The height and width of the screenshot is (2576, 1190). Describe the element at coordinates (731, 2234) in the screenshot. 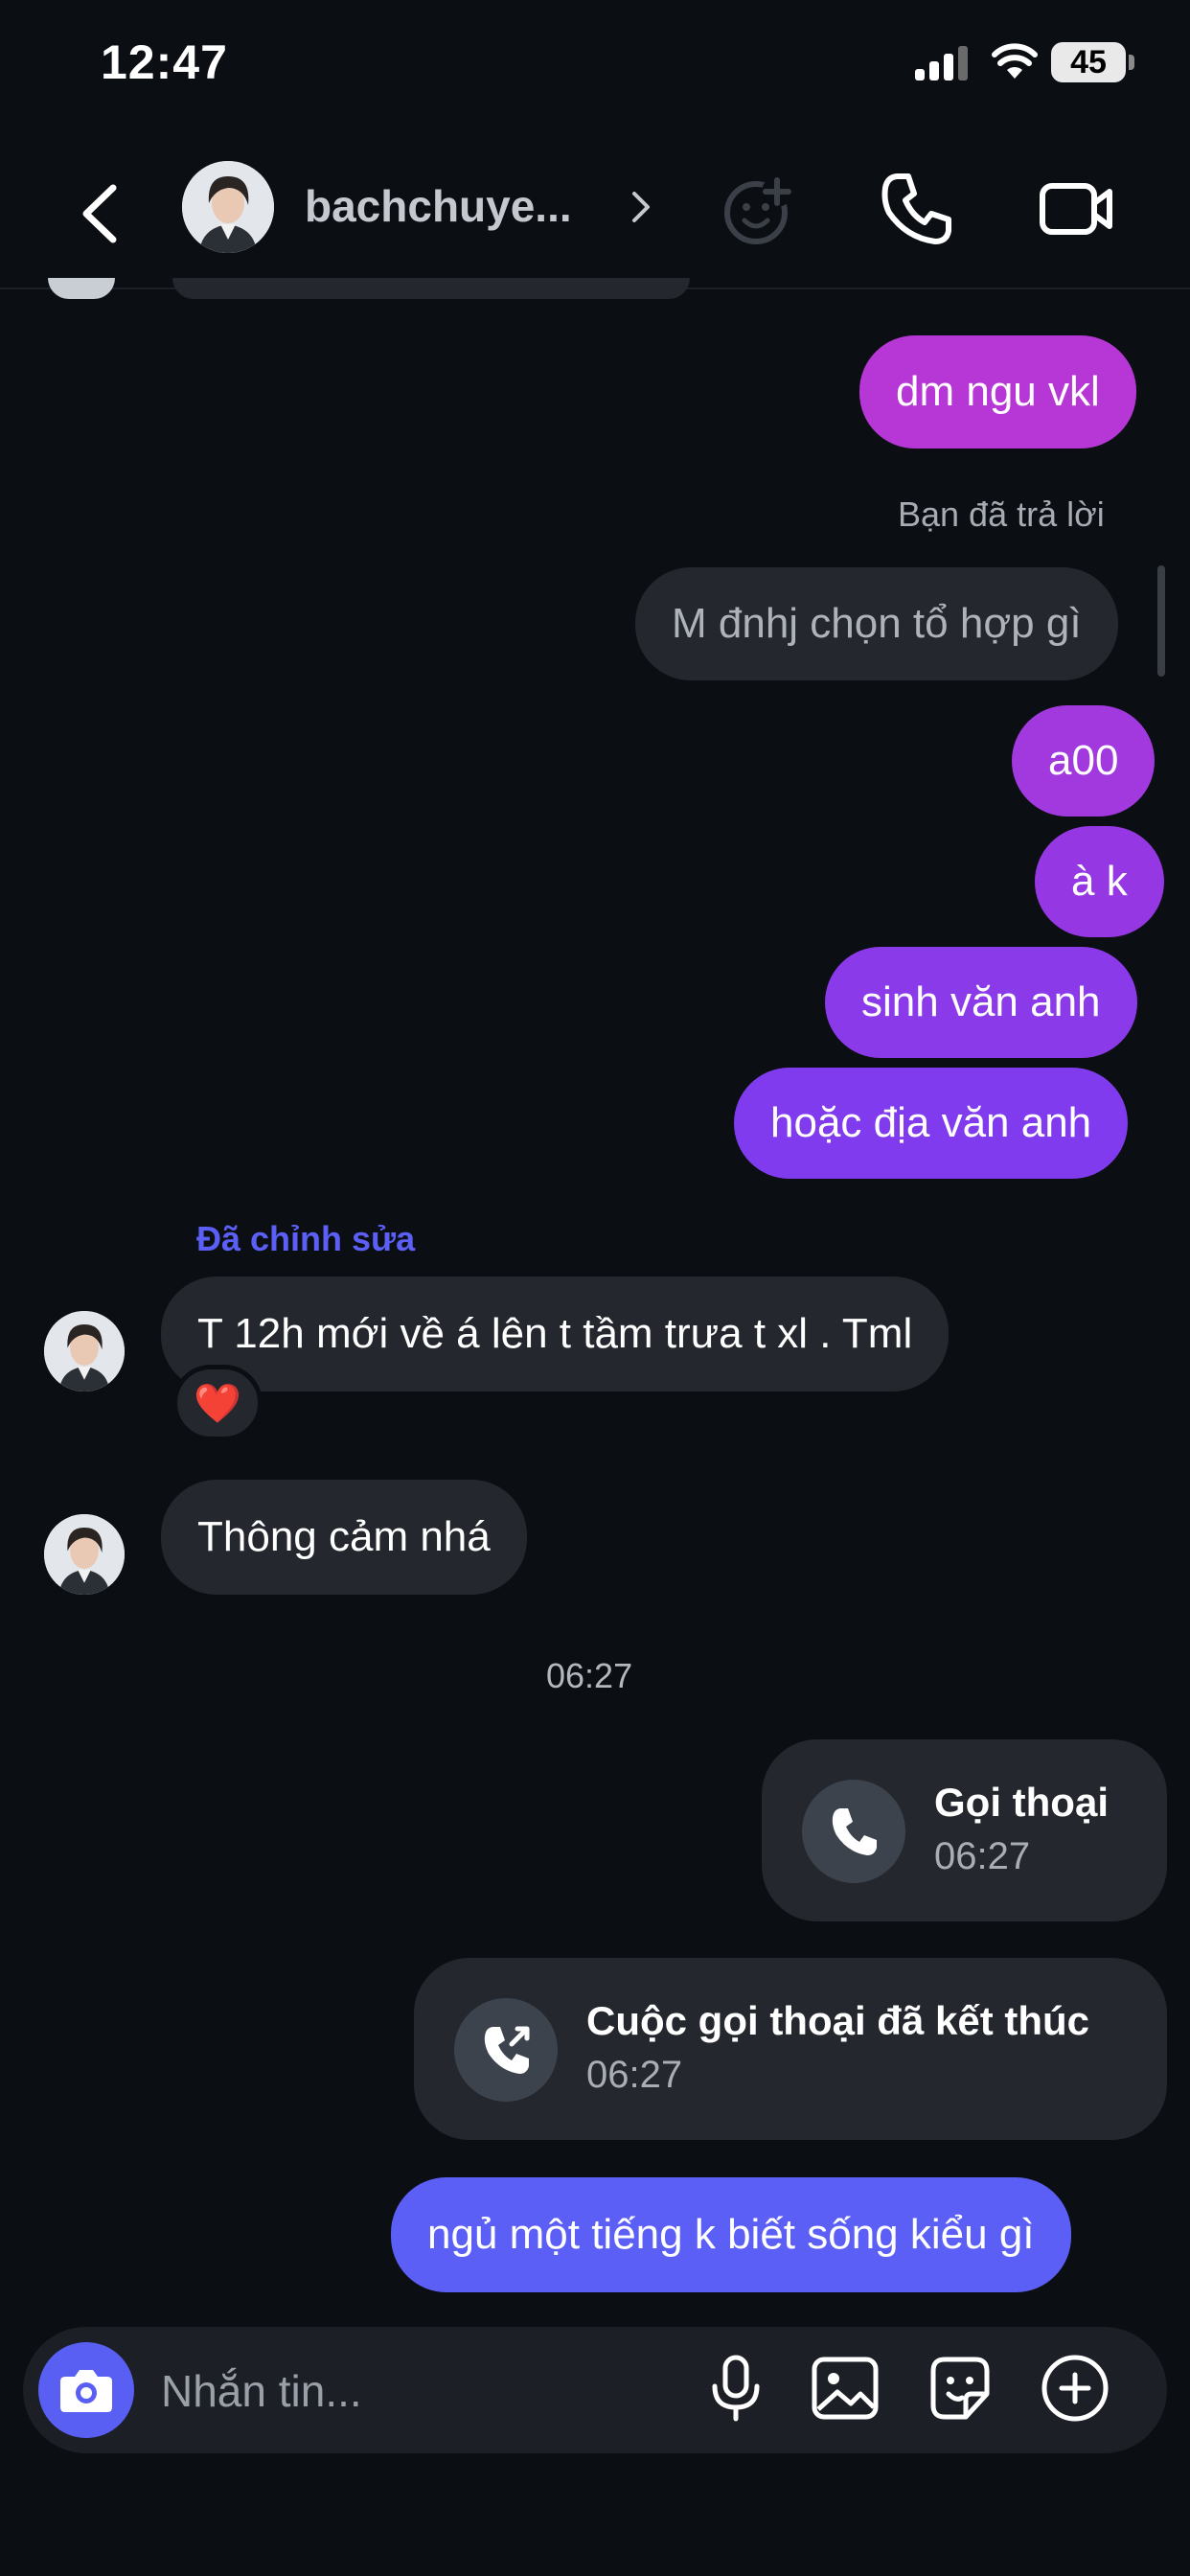

I see `outgoing-message: ngủ một tiếng k biết sống kiểu gì` at that location.